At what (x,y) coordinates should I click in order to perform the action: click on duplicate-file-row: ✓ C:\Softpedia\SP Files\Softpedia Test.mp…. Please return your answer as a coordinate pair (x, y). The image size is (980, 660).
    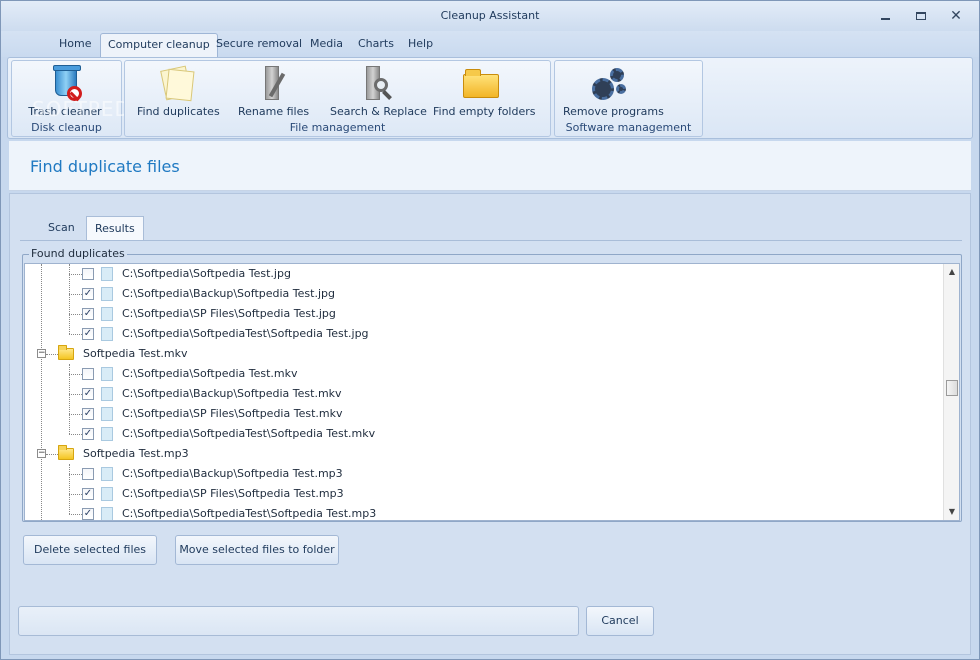
    Looking at the image, I should click on (484, 494).